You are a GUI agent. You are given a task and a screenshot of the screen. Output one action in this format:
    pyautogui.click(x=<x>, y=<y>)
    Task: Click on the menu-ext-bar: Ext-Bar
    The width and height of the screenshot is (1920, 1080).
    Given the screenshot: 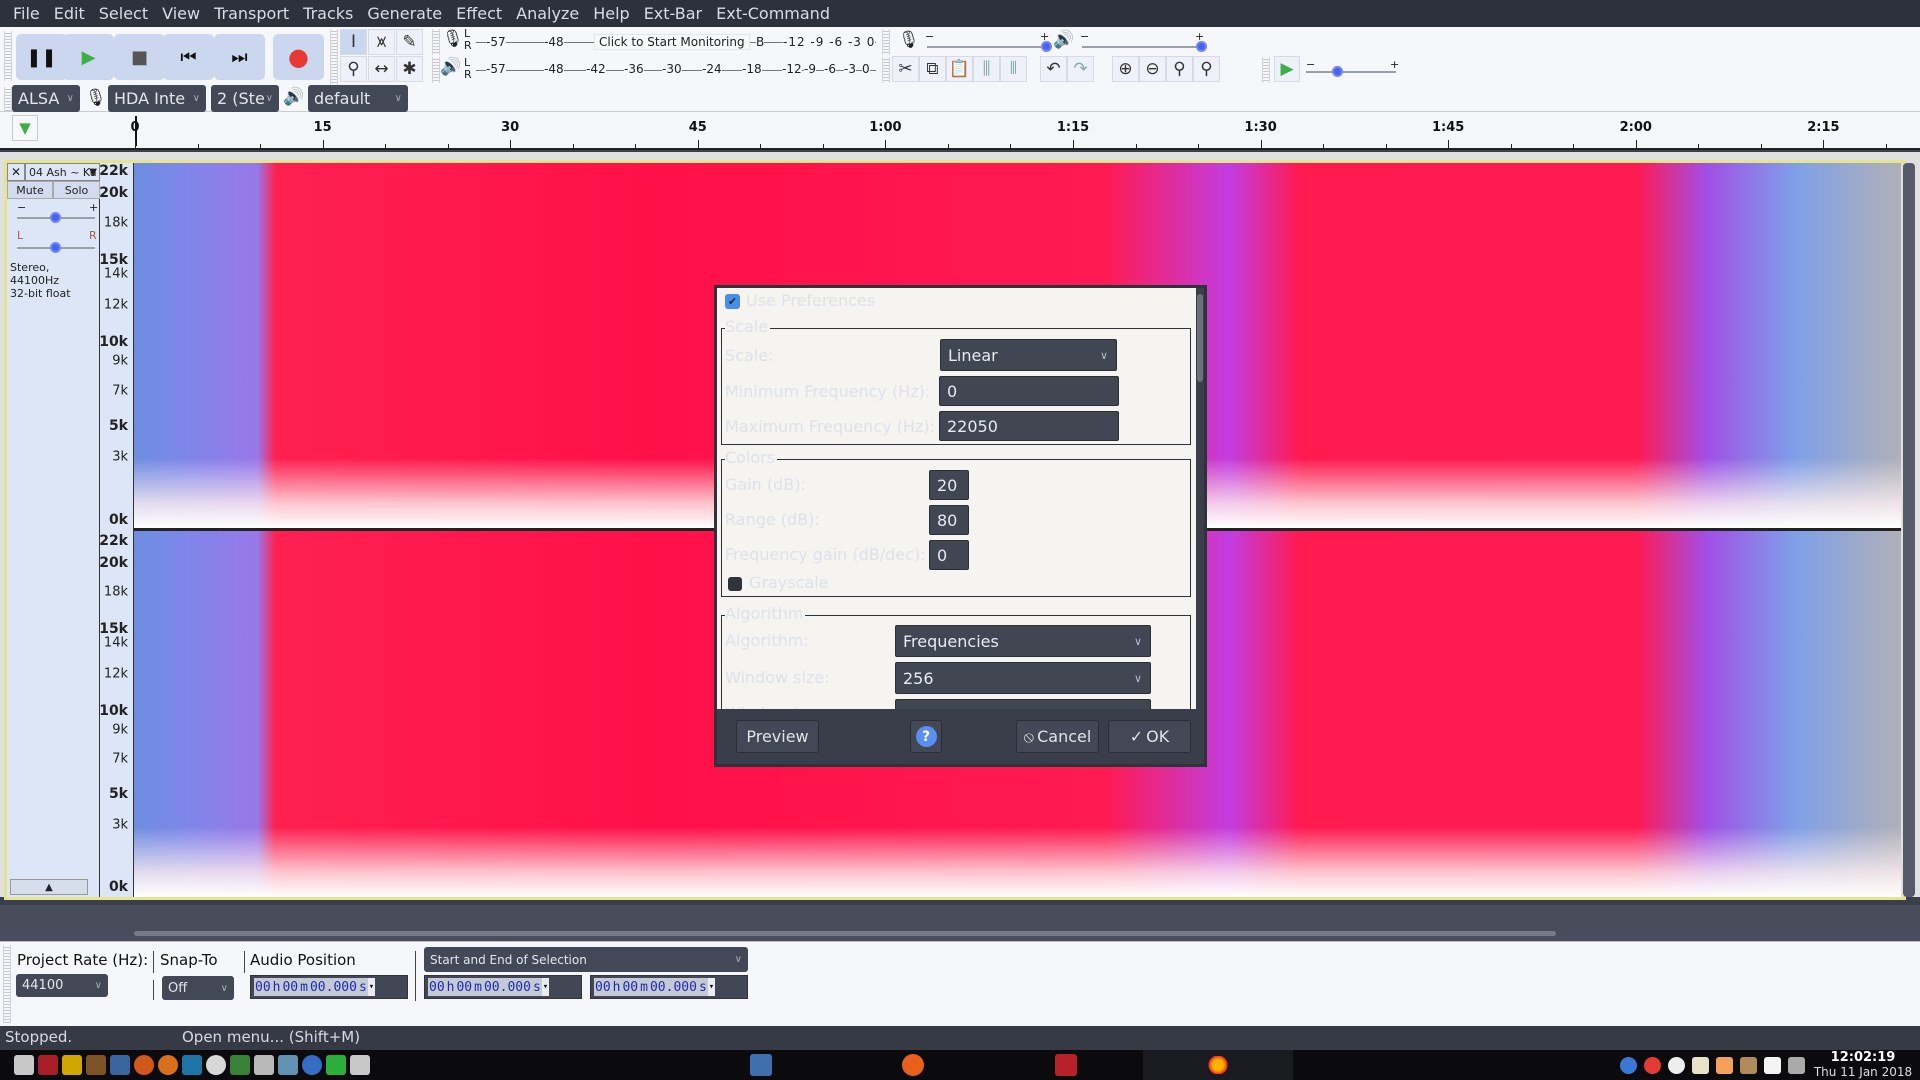 What is the action you would take?
    pyautogui.click(x=673, y=13)
    